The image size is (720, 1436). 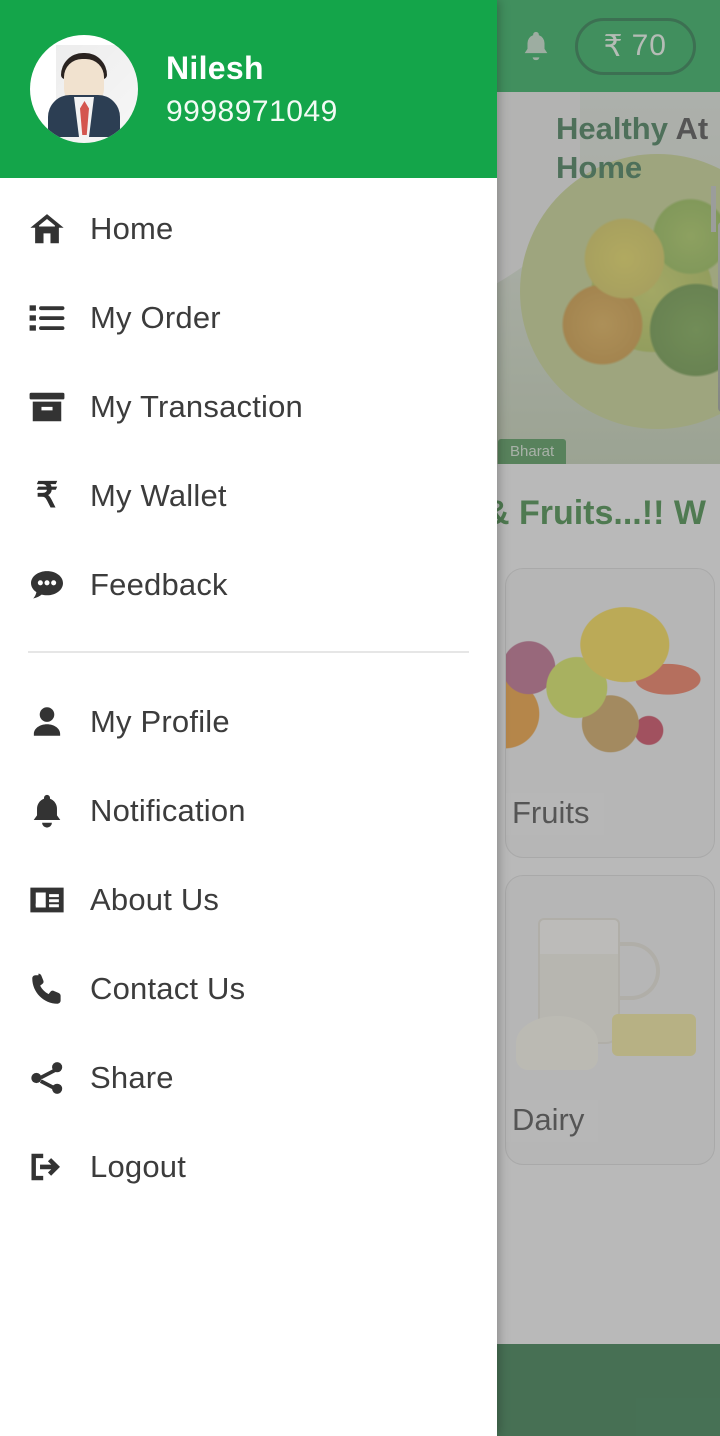 I want to click on menu-item-share: Share, so click(x=248, y=1077).